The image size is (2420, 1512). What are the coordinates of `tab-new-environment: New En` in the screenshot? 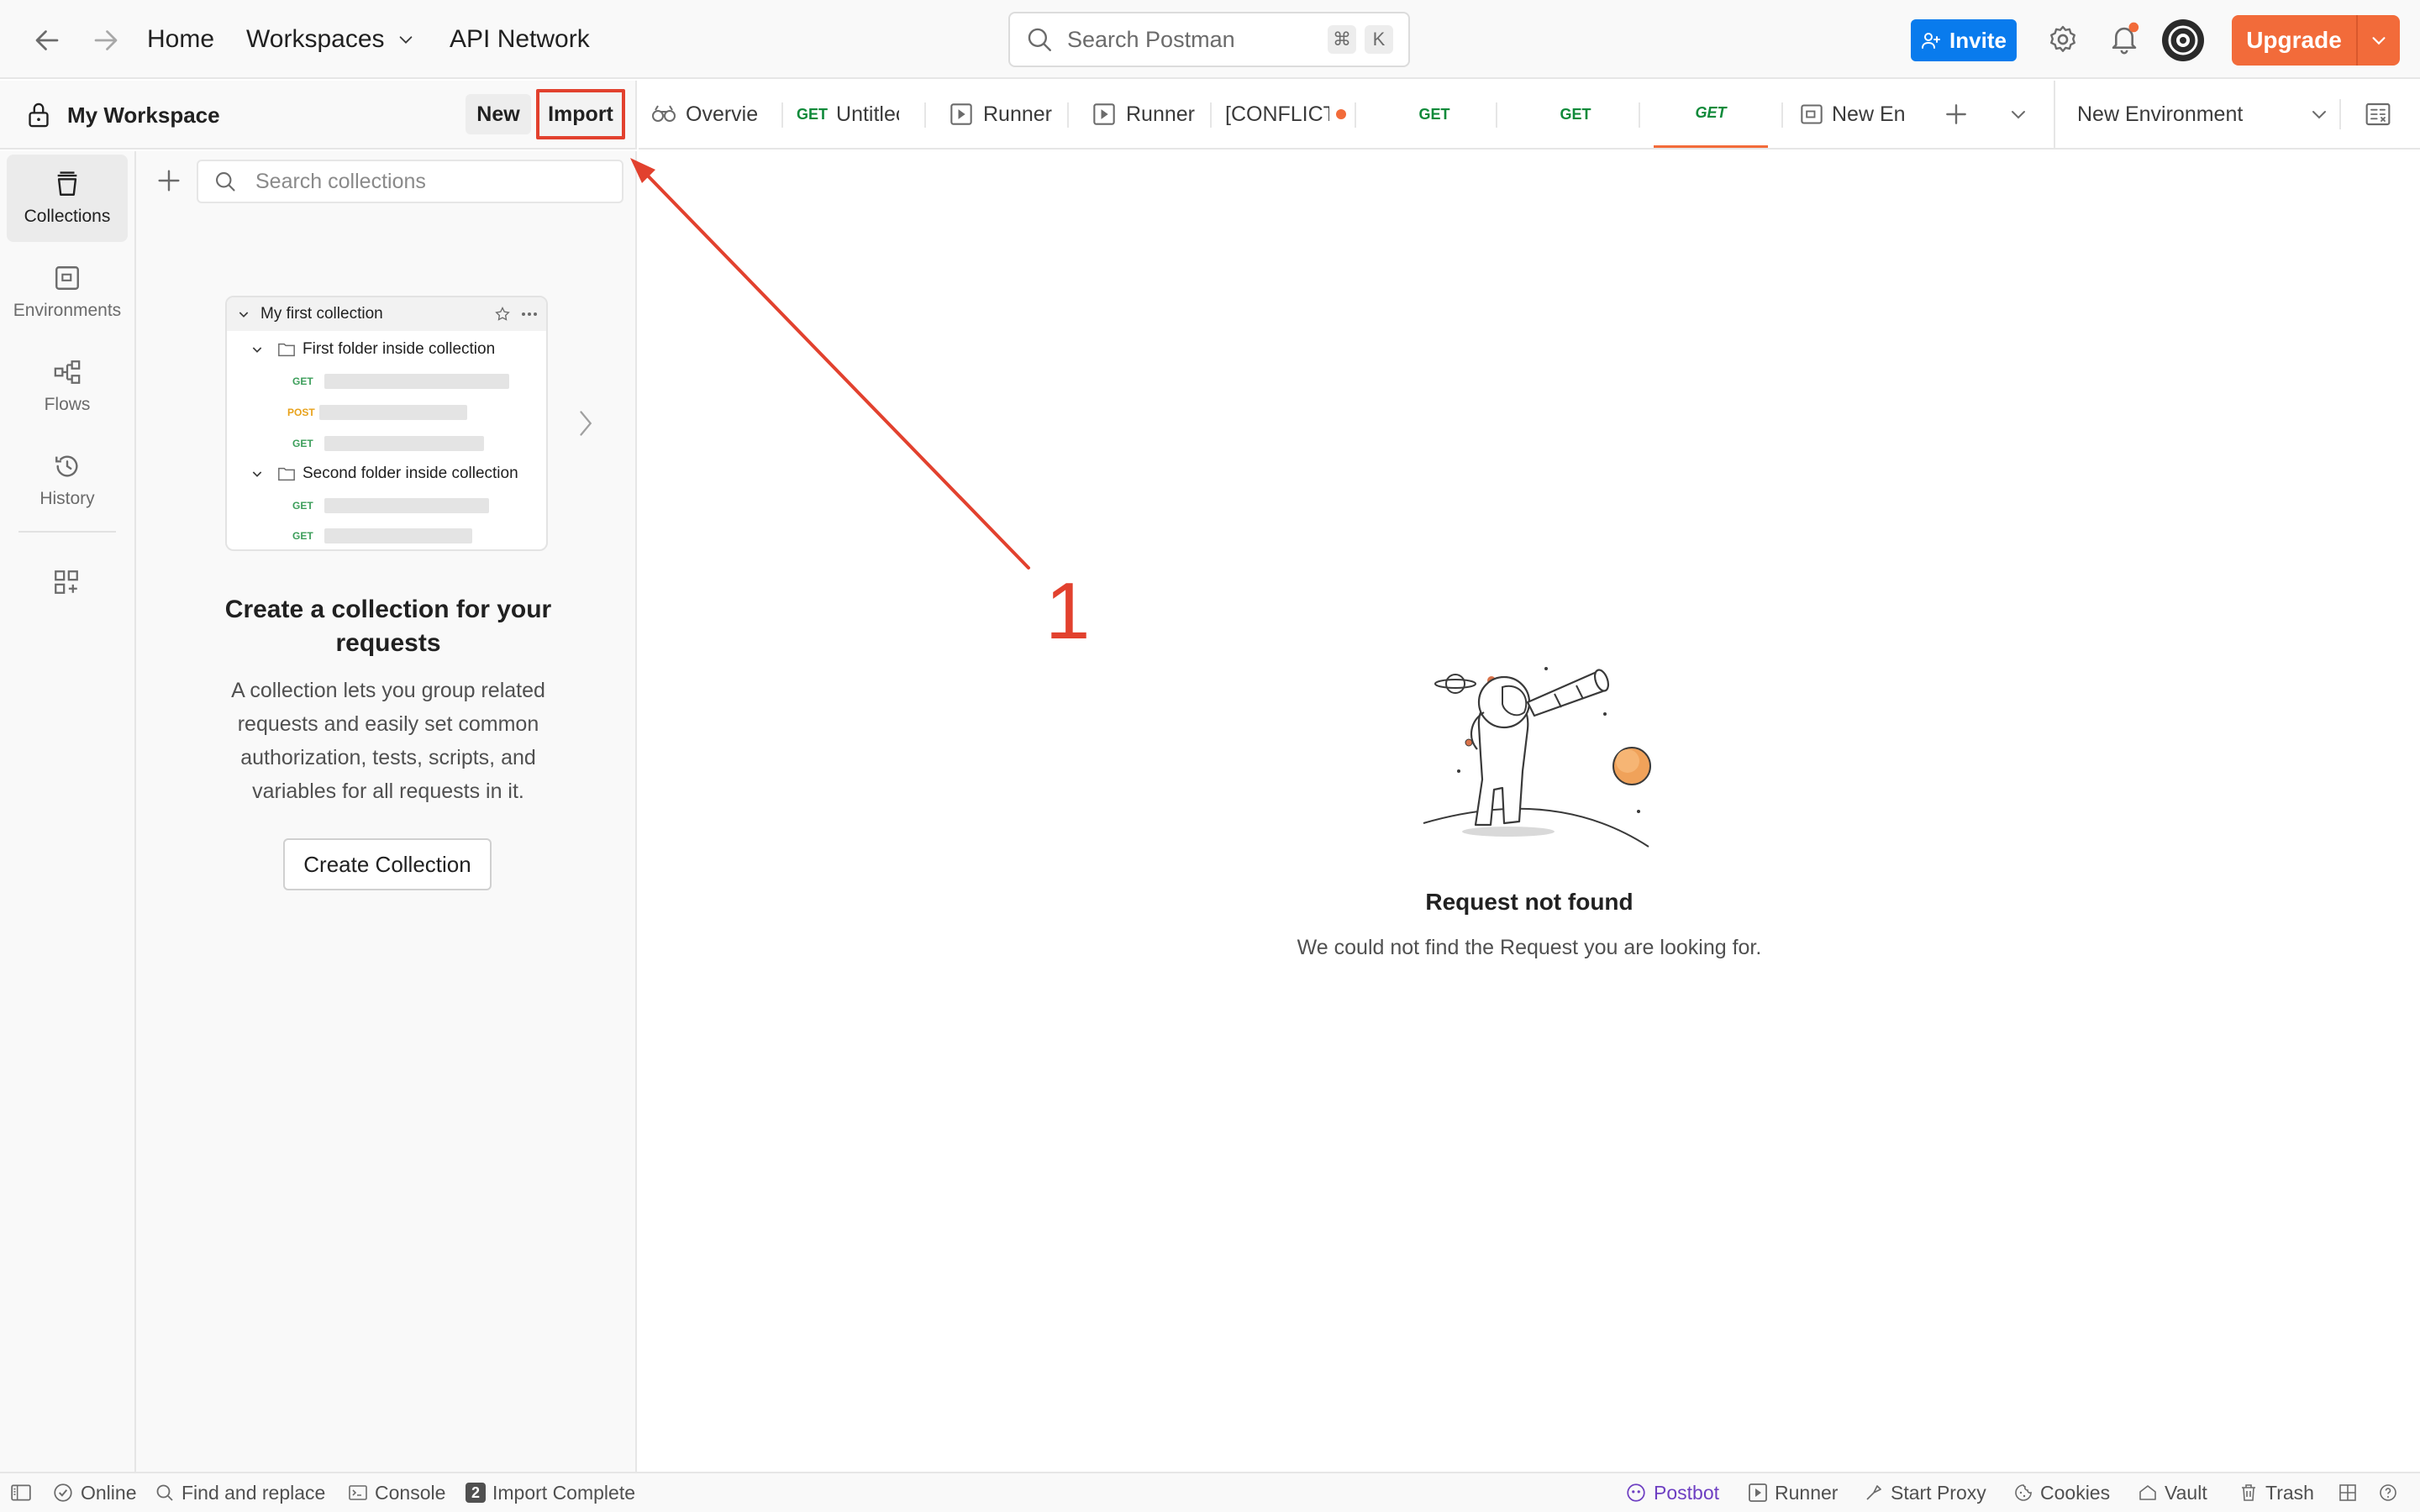 It's located at (1855, 114).